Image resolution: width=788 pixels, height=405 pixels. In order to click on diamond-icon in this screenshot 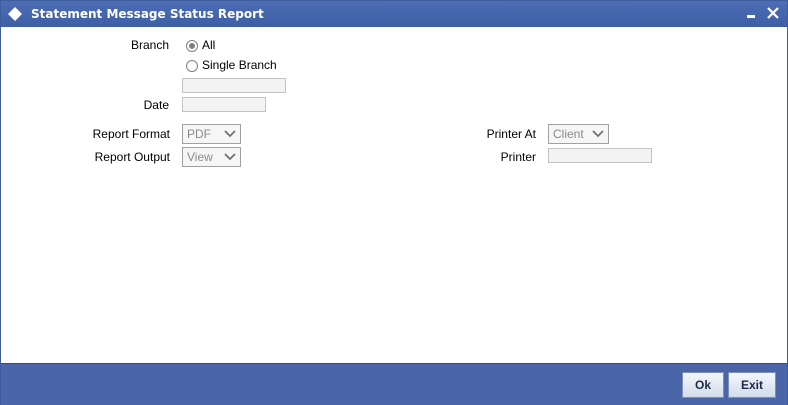, I will do `click(15, 14)`.